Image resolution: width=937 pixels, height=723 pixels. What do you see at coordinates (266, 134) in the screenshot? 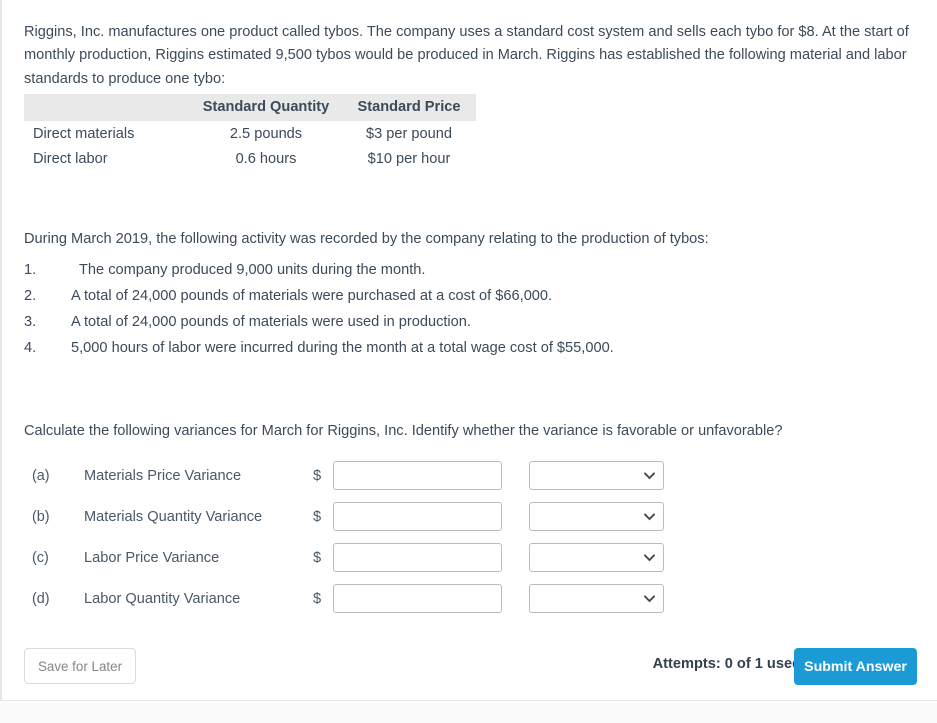
I see `standards-row-quantity: 2.5 pounds` at bounding box center [266, 134].